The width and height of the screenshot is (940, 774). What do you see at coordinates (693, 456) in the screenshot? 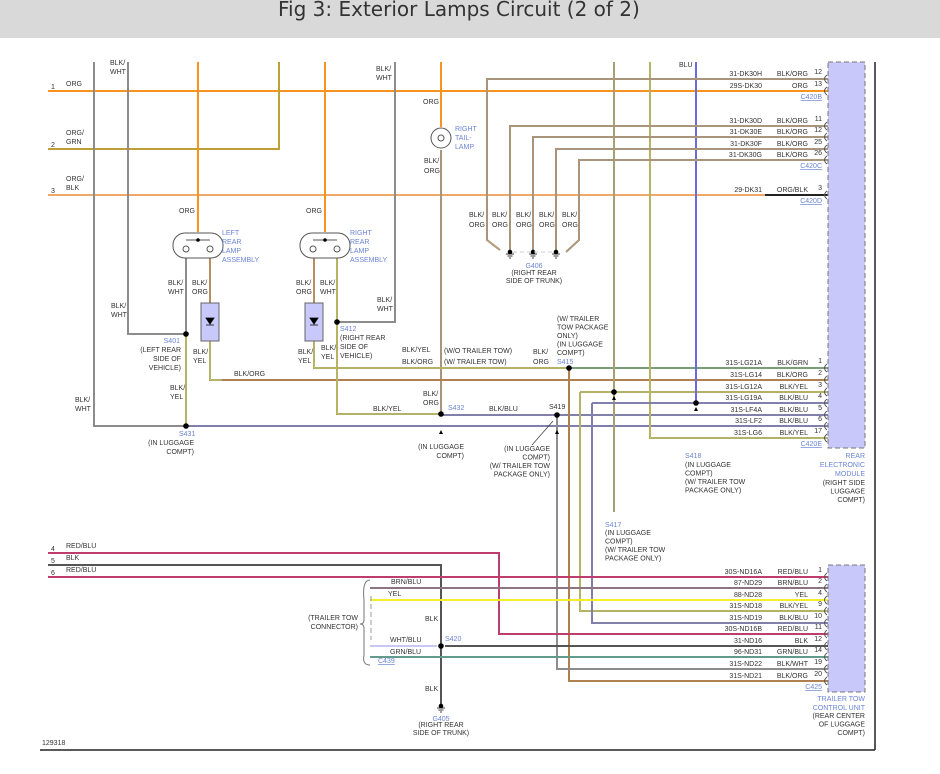
I see `splice-id: S418` at bounding box center [693, 456].